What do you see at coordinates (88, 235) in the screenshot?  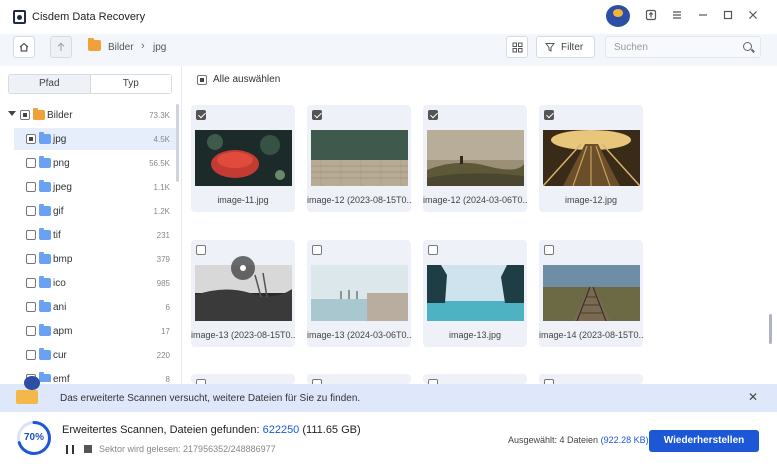 I see `tree-item-tif: tif 231` at bounding box center [88, 235].